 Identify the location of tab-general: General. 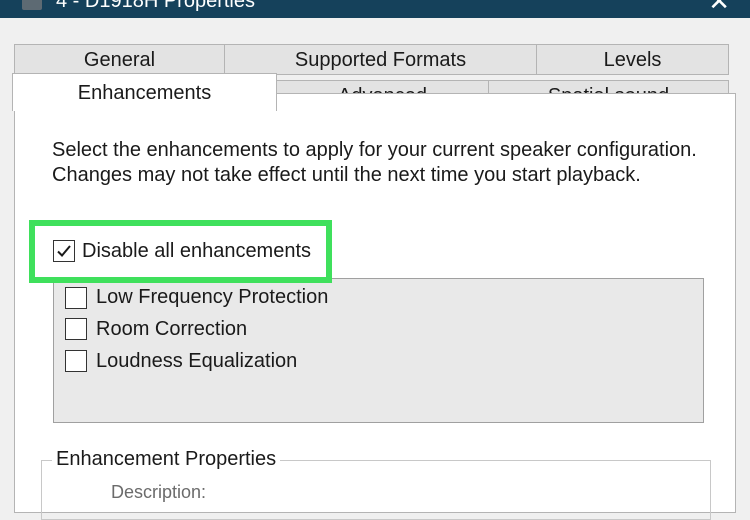
(119, 59).